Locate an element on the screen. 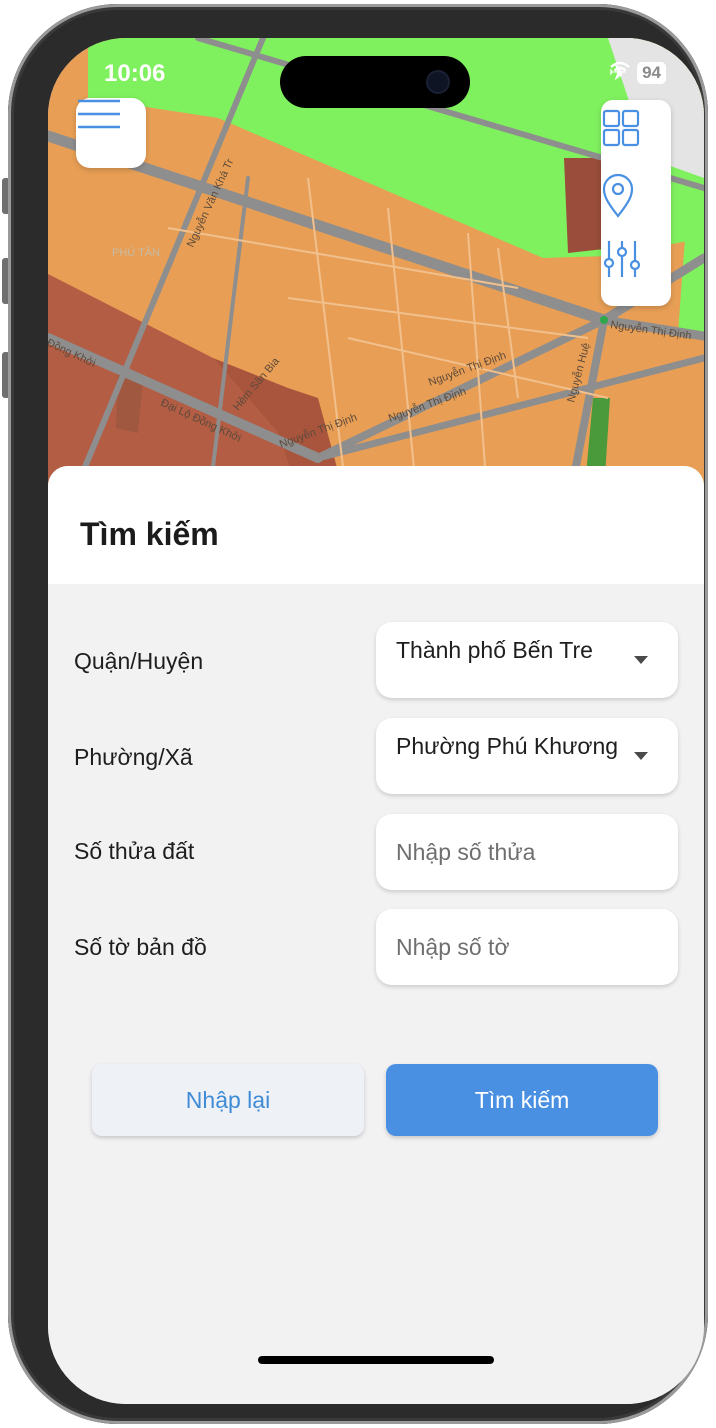 The height and width of the screenshot is (1428, 716). parcel-field is located at coordinates (527, 852).